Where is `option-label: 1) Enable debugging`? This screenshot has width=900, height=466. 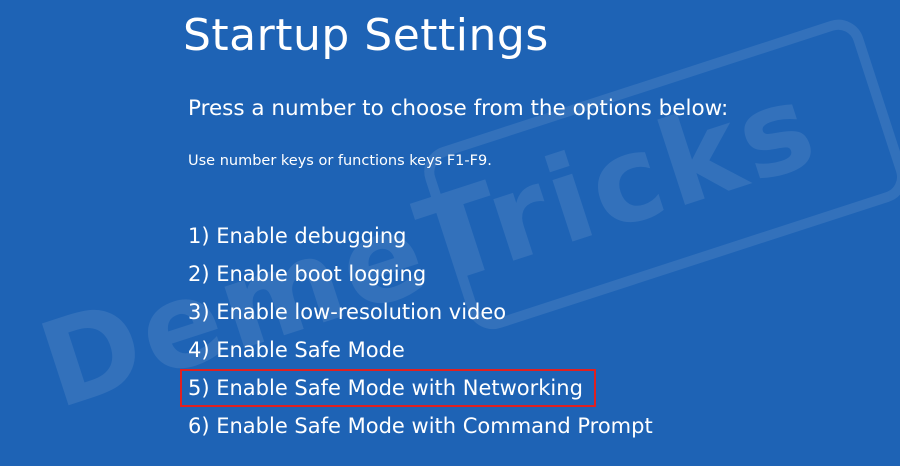
option-label: 1) Enable debugging is located at coordinates (297, 236).